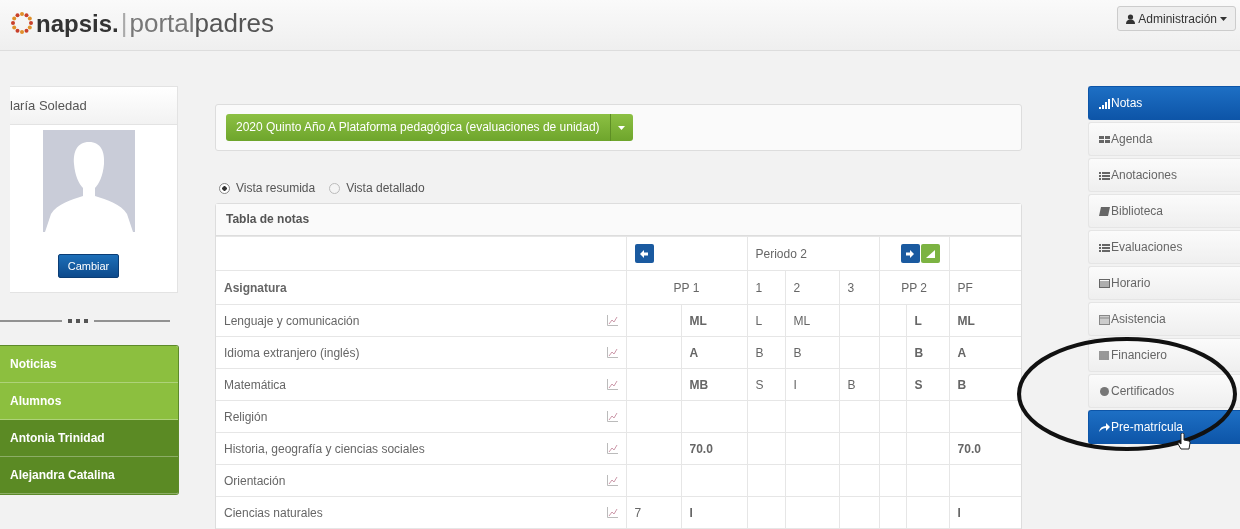  What do you see at coordinates (273, 512) in the screenshot?
I see `subject-name: Ciencias naturales` at bounding box center [273, 512].